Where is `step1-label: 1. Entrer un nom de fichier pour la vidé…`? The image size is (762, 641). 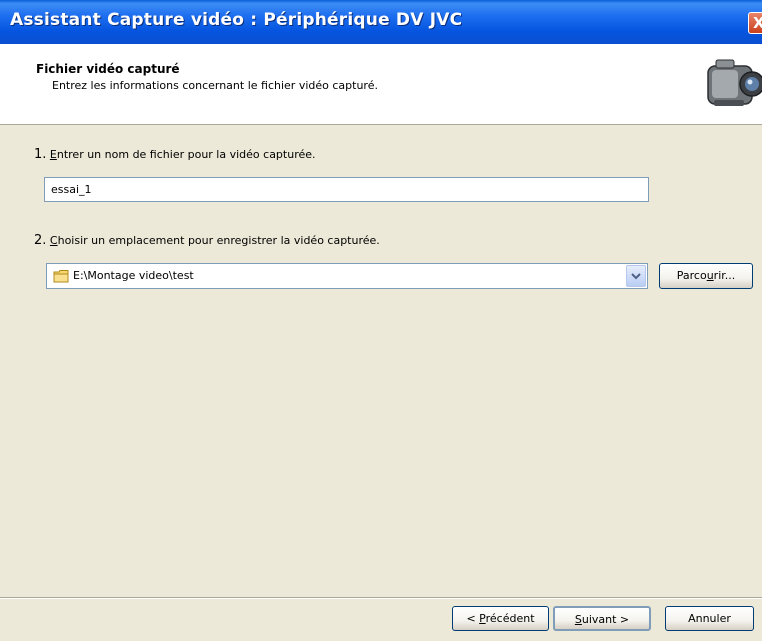
step1-label: 1. Entrer un nom de fichier pour la vidé… is located at coordinates (175, 154).